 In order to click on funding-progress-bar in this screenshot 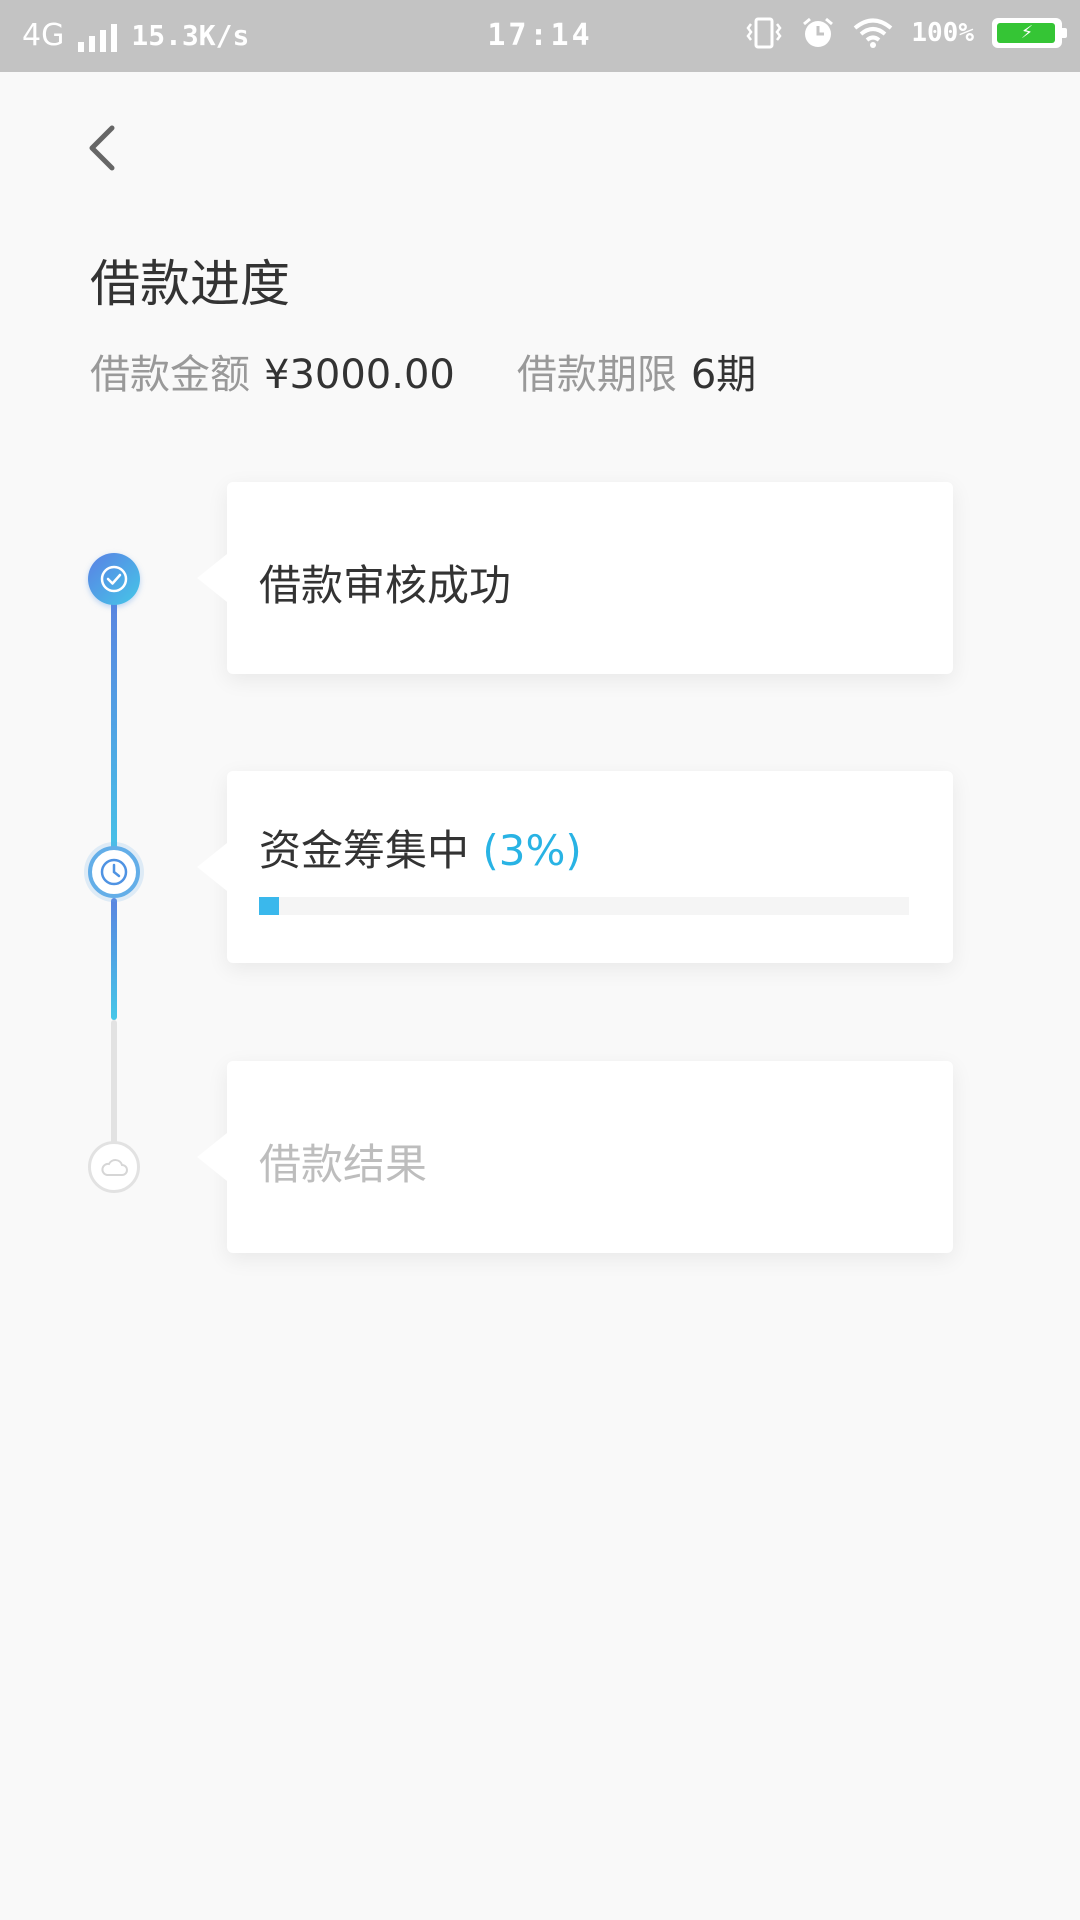, I will do `click(584, 906)`.